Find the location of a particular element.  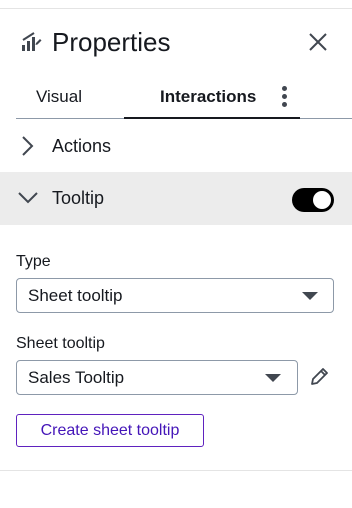

bottom-divider is located at coordinates (176, 470).